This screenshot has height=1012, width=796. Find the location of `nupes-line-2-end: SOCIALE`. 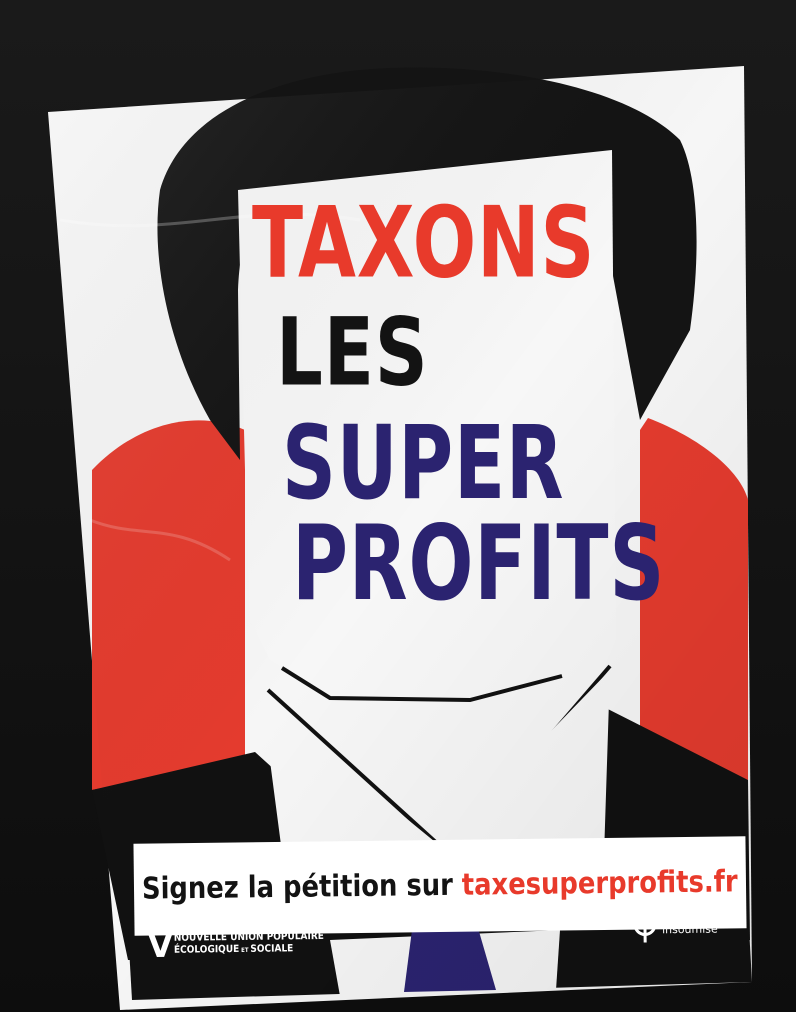

nupes-line-2-end: SOCIALE is located at coordinates (272, 949).